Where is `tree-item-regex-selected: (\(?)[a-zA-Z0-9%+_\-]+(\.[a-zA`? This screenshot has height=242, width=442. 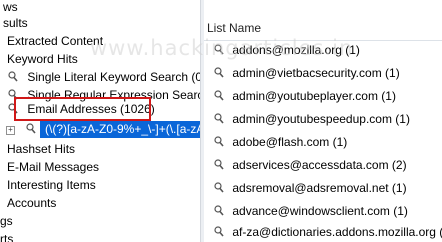 tree-item-regex-selected: (\(?)[a-zA-Z0-9%+_\-]+(\.[a-zA is located at coordinates (120, 129).